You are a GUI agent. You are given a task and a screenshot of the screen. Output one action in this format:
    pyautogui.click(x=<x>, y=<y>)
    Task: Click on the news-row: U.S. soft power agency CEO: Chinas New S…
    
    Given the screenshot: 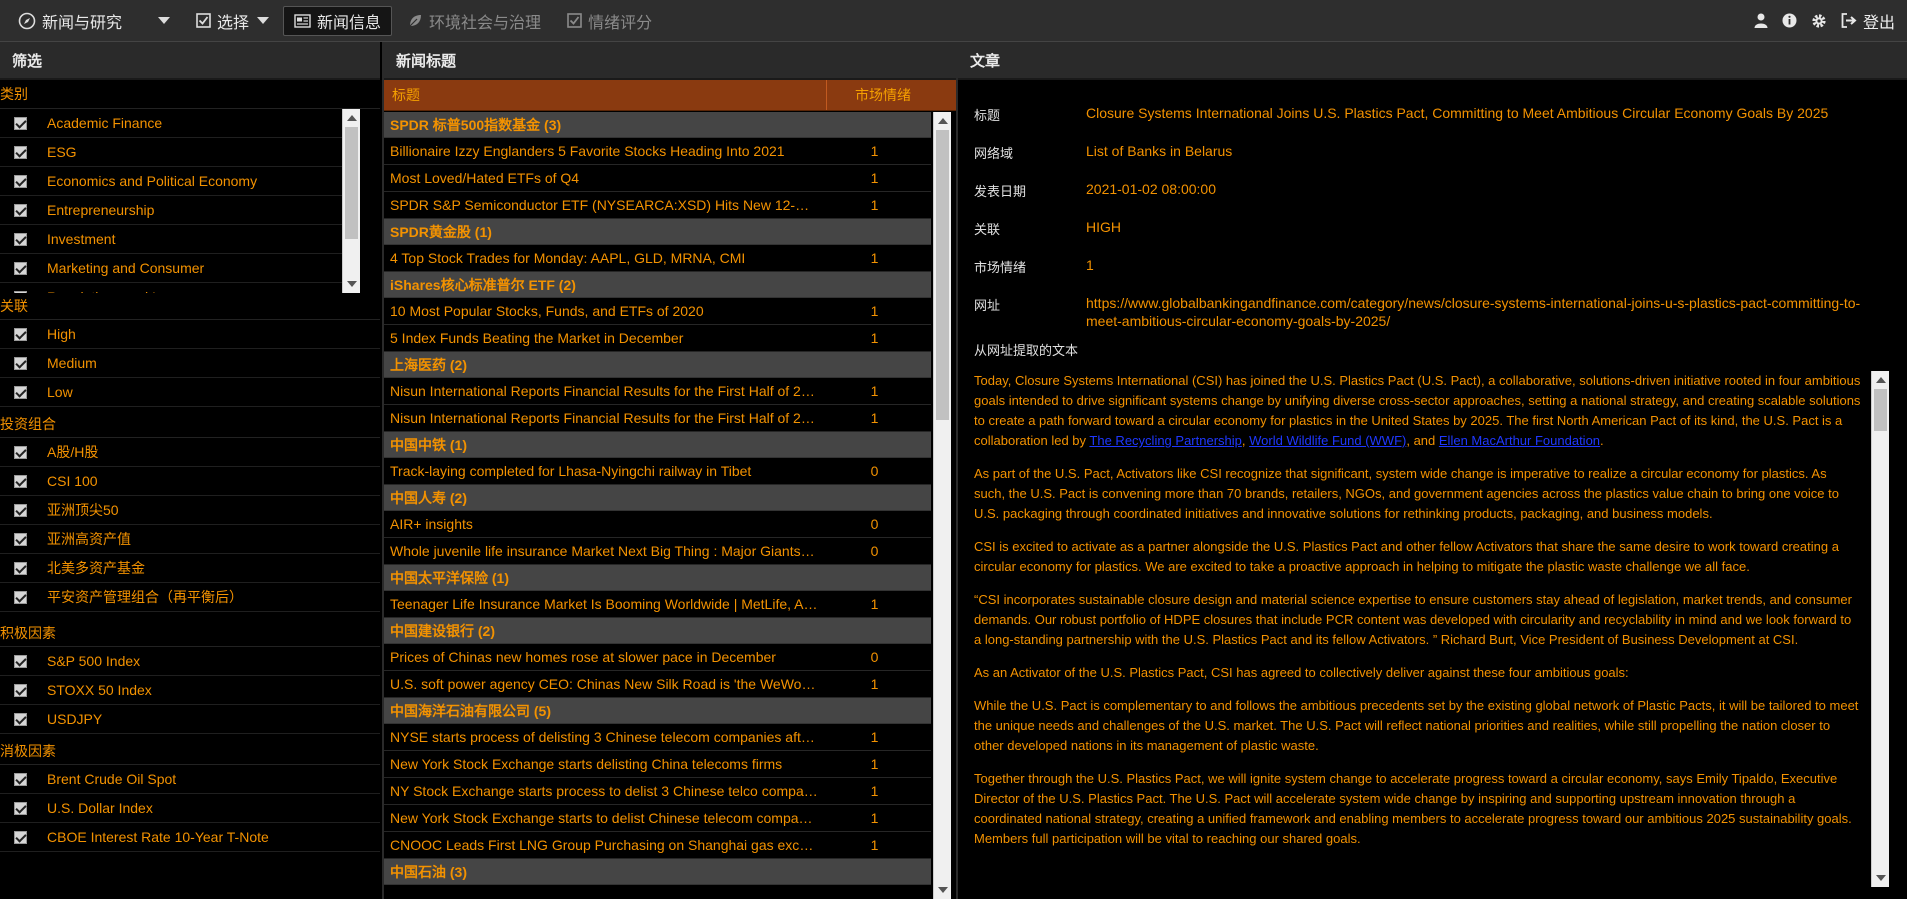 What is the action you would take?
    pyautogui.click(x=657, y=684)
    